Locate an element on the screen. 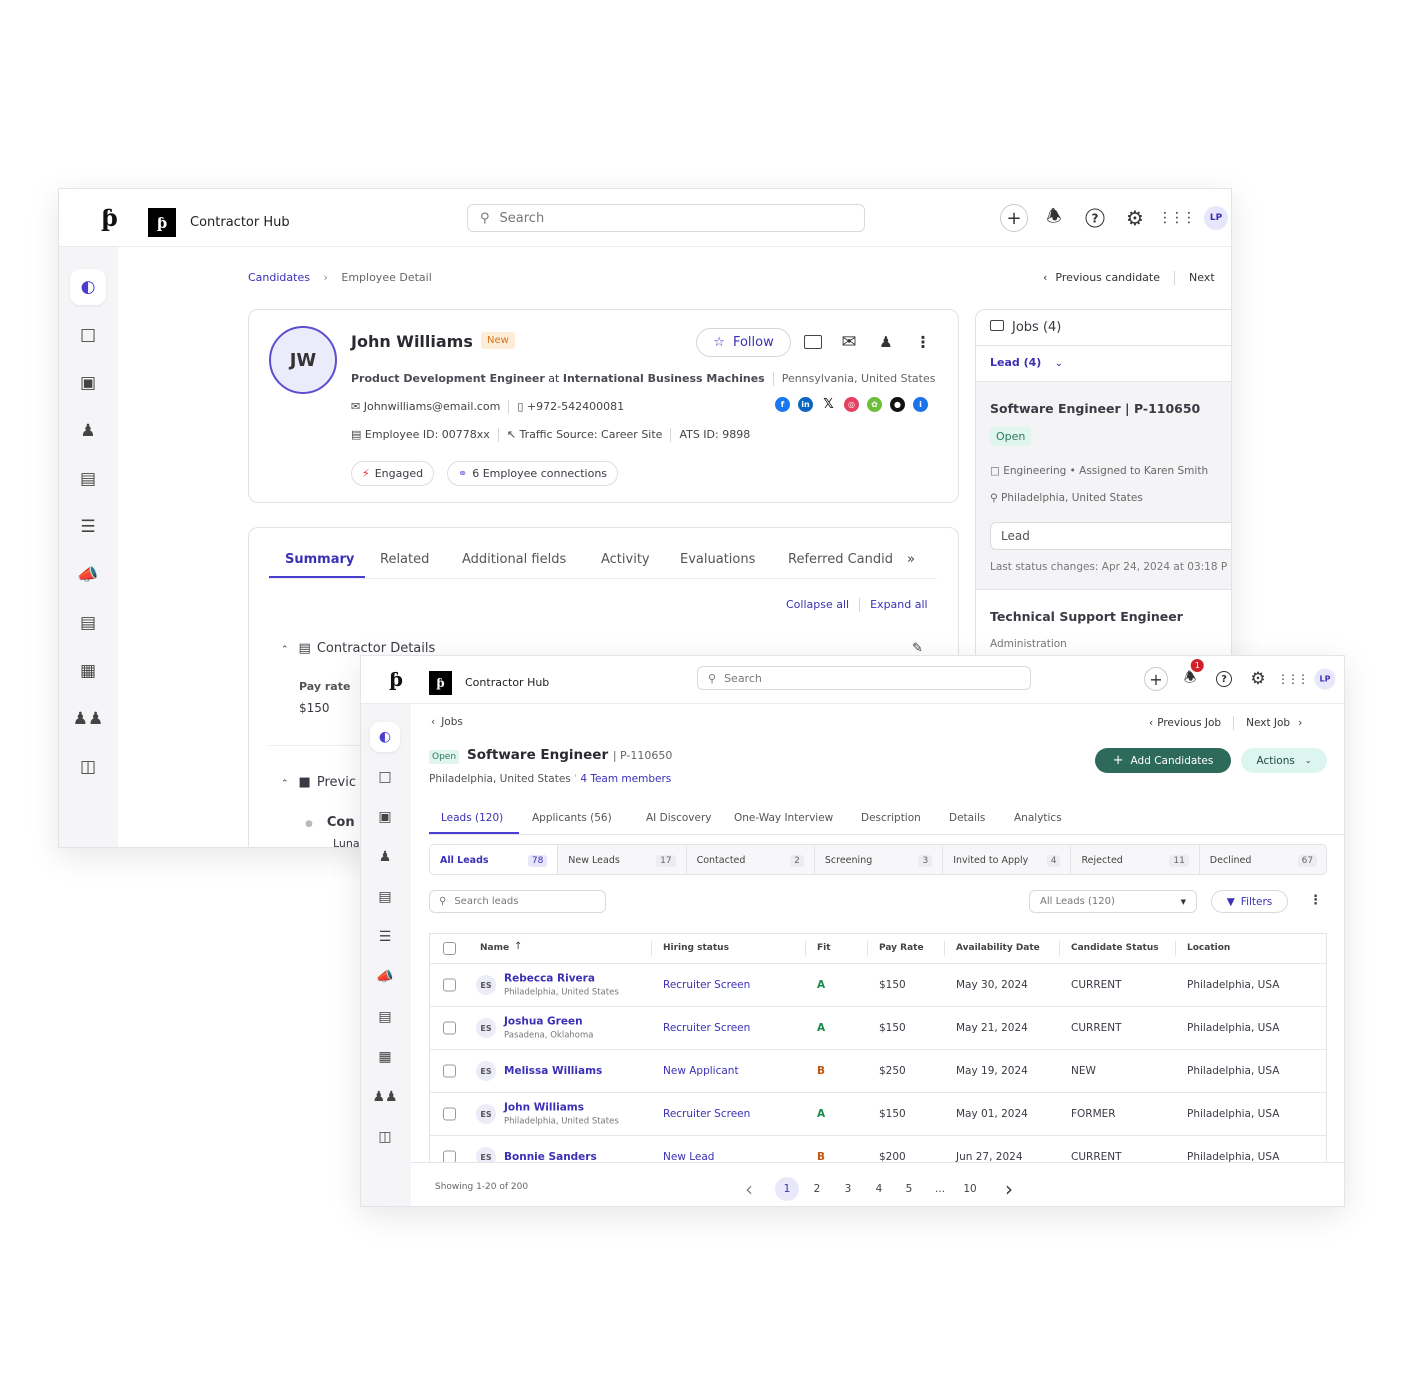 The image size is (1410, 1400). search-leads-input: ⚲ Search leads is located at coordinates (517, 901).